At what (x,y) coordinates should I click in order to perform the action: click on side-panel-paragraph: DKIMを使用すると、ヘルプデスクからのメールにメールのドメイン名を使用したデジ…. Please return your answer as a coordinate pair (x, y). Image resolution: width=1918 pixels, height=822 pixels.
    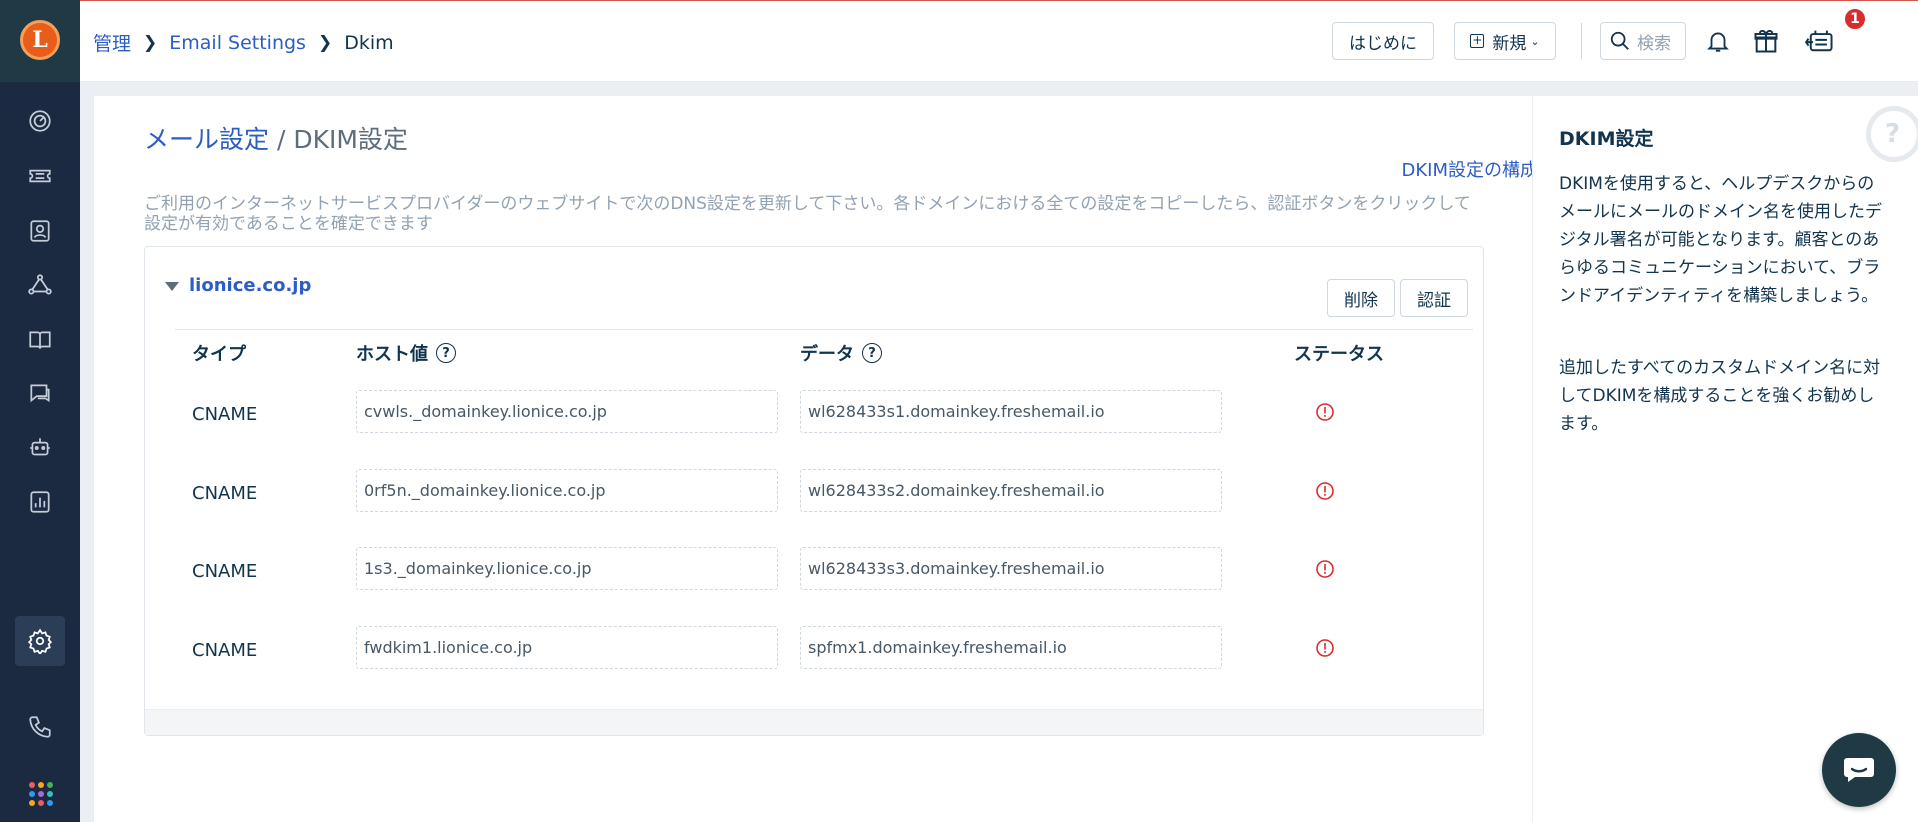
    Looking at the image, I should click on (1720, 240).